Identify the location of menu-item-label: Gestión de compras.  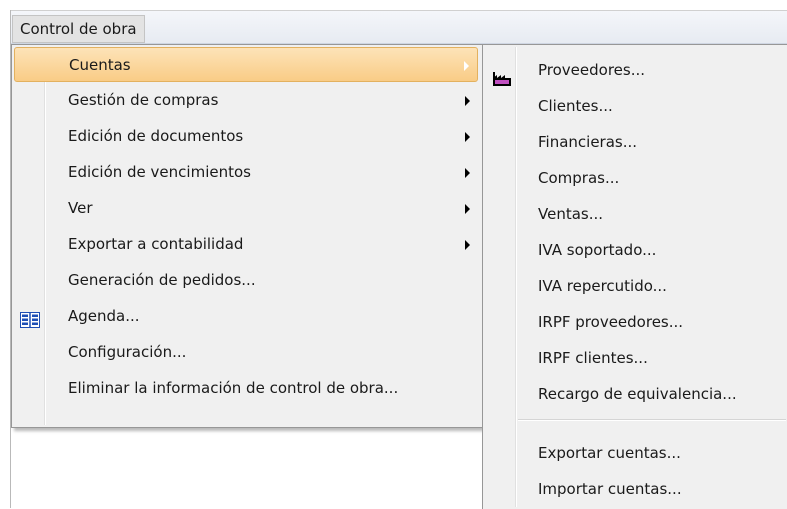
(143, 100).